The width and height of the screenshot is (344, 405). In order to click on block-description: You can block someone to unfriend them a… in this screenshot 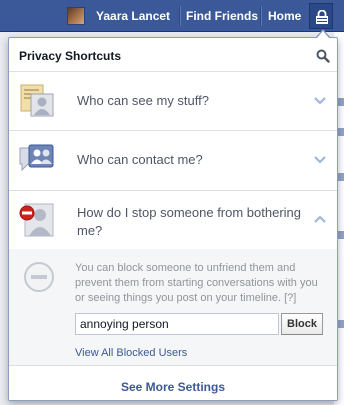, I will do `click(200, 283)`.